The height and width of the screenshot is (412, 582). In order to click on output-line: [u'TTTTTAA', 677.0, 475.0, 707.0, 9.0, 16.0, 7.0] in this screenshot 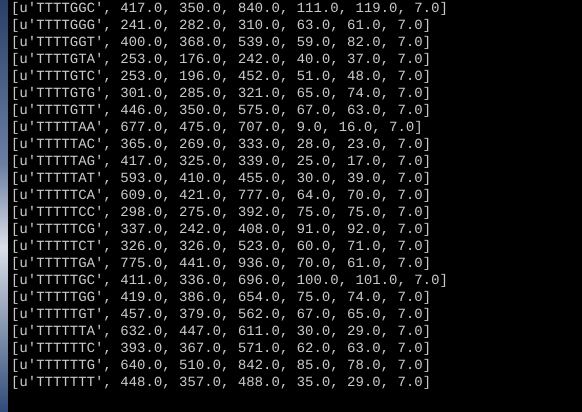, I will do `click(217, 128)`.